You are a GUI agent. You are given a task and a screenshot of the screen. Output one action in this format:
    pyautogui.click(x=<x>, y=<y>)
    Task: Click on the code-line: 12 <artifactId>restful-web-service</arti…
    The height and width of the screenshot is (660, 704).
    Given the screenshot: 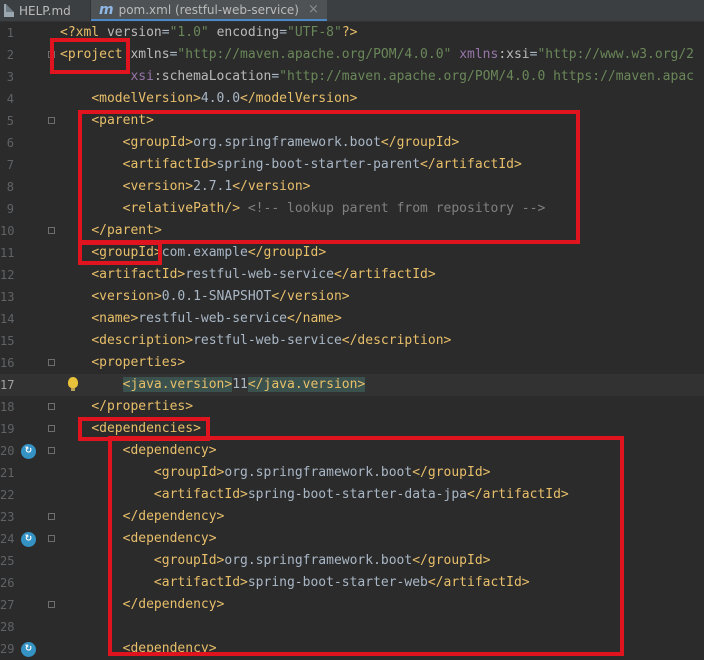 What is the action you would take?
    pyautogui.click(x=352, y=275)
    